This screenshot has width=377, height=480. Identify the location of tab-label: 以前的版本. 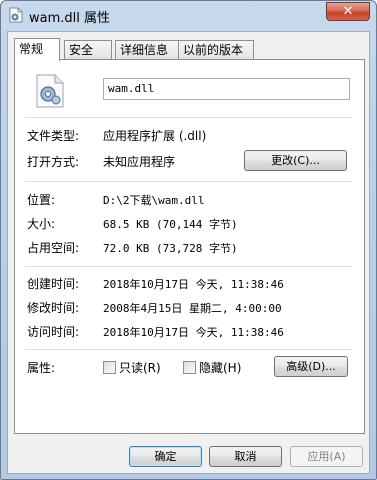
(213, 50).